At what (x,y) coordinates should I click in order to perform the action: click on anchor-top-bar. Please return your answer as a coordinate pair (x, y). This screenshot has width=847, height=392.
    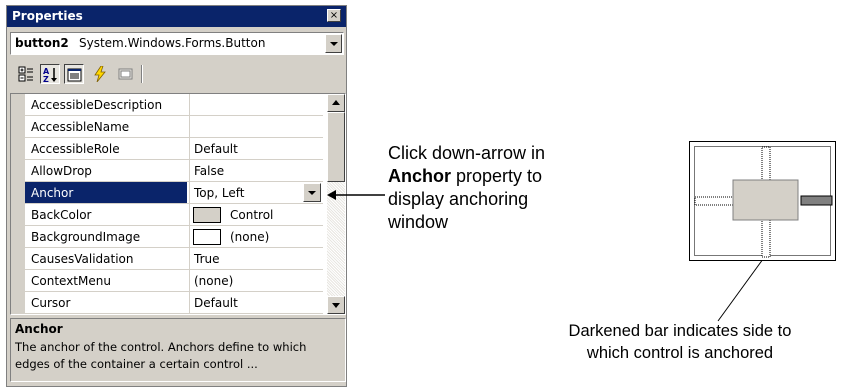
    Looking at the image, I should click on (766, 164).